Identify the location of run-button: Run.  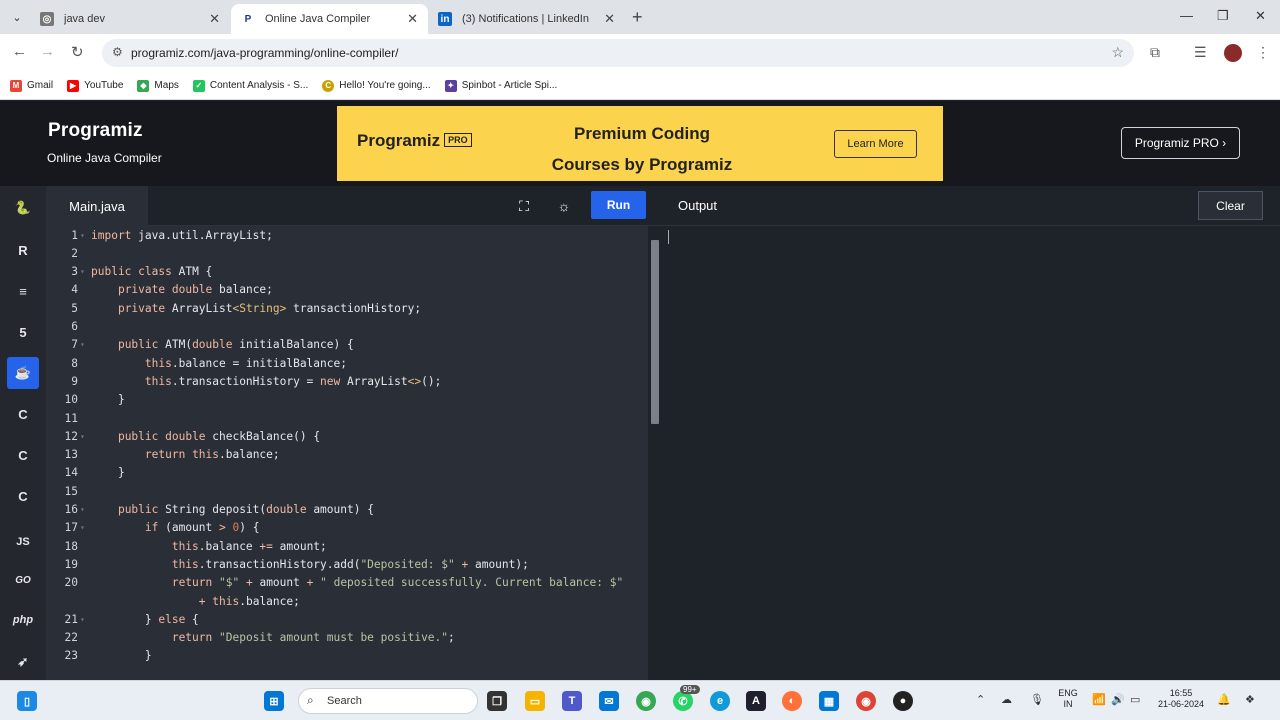
(618, 205).